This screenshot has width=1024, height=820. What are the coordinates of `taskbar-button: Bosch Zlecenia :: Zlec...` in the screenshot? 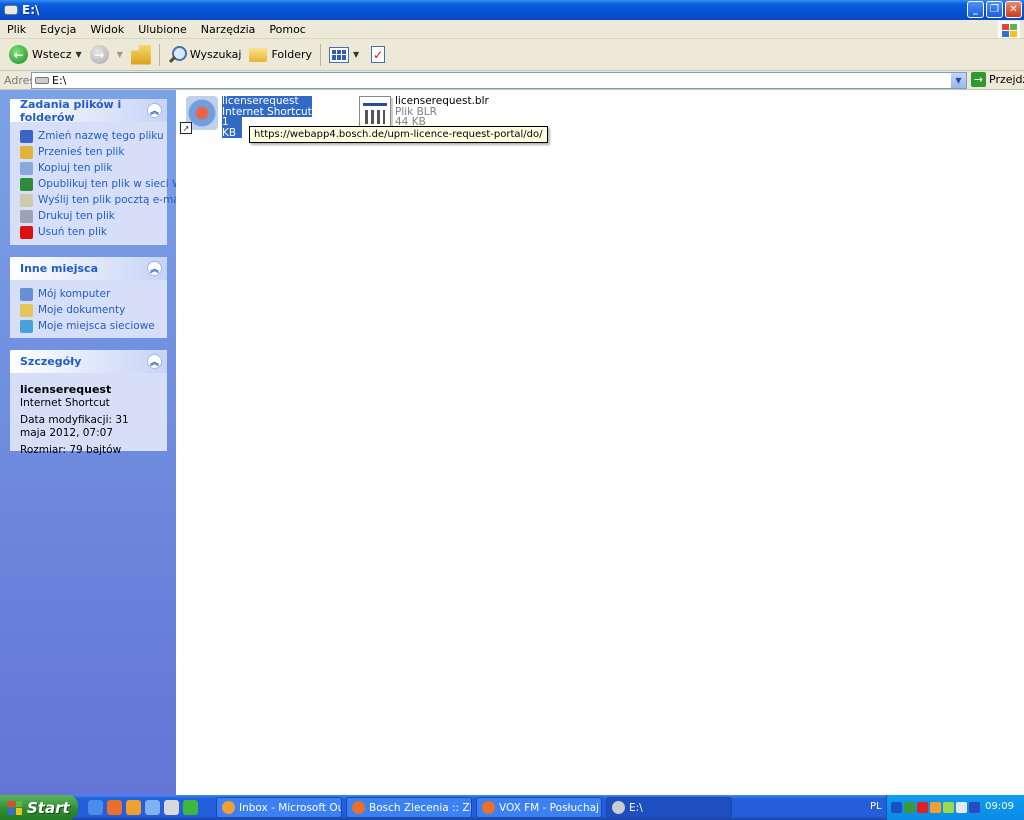 It's located at (409, 807).